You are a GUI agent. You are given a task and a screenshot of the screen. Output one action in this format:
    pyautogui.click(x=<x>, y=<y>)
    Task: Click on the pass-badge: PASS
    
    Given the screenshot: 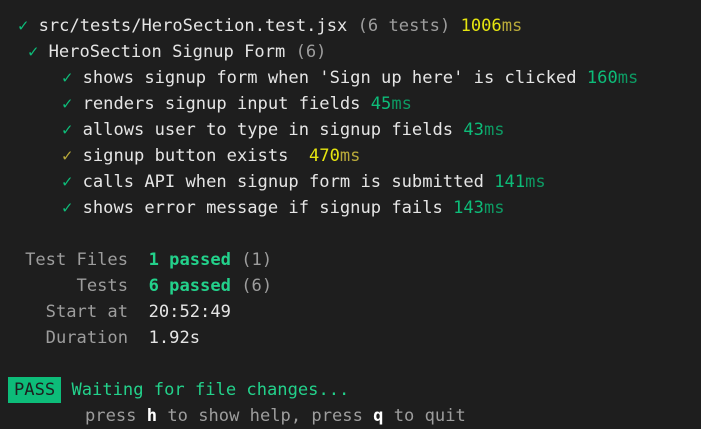 What is the action you would take?
    pyautogui.click(x=35, y=390)
    